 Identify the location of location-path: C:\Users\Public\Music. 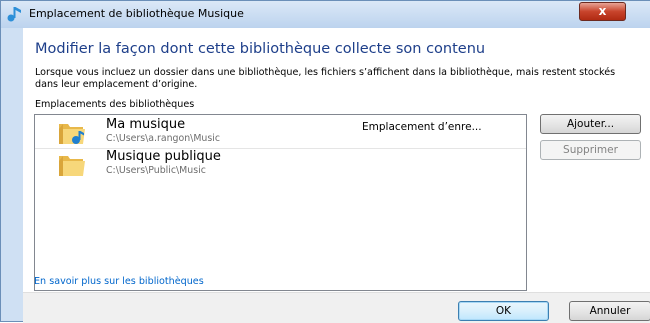
(156, 170).